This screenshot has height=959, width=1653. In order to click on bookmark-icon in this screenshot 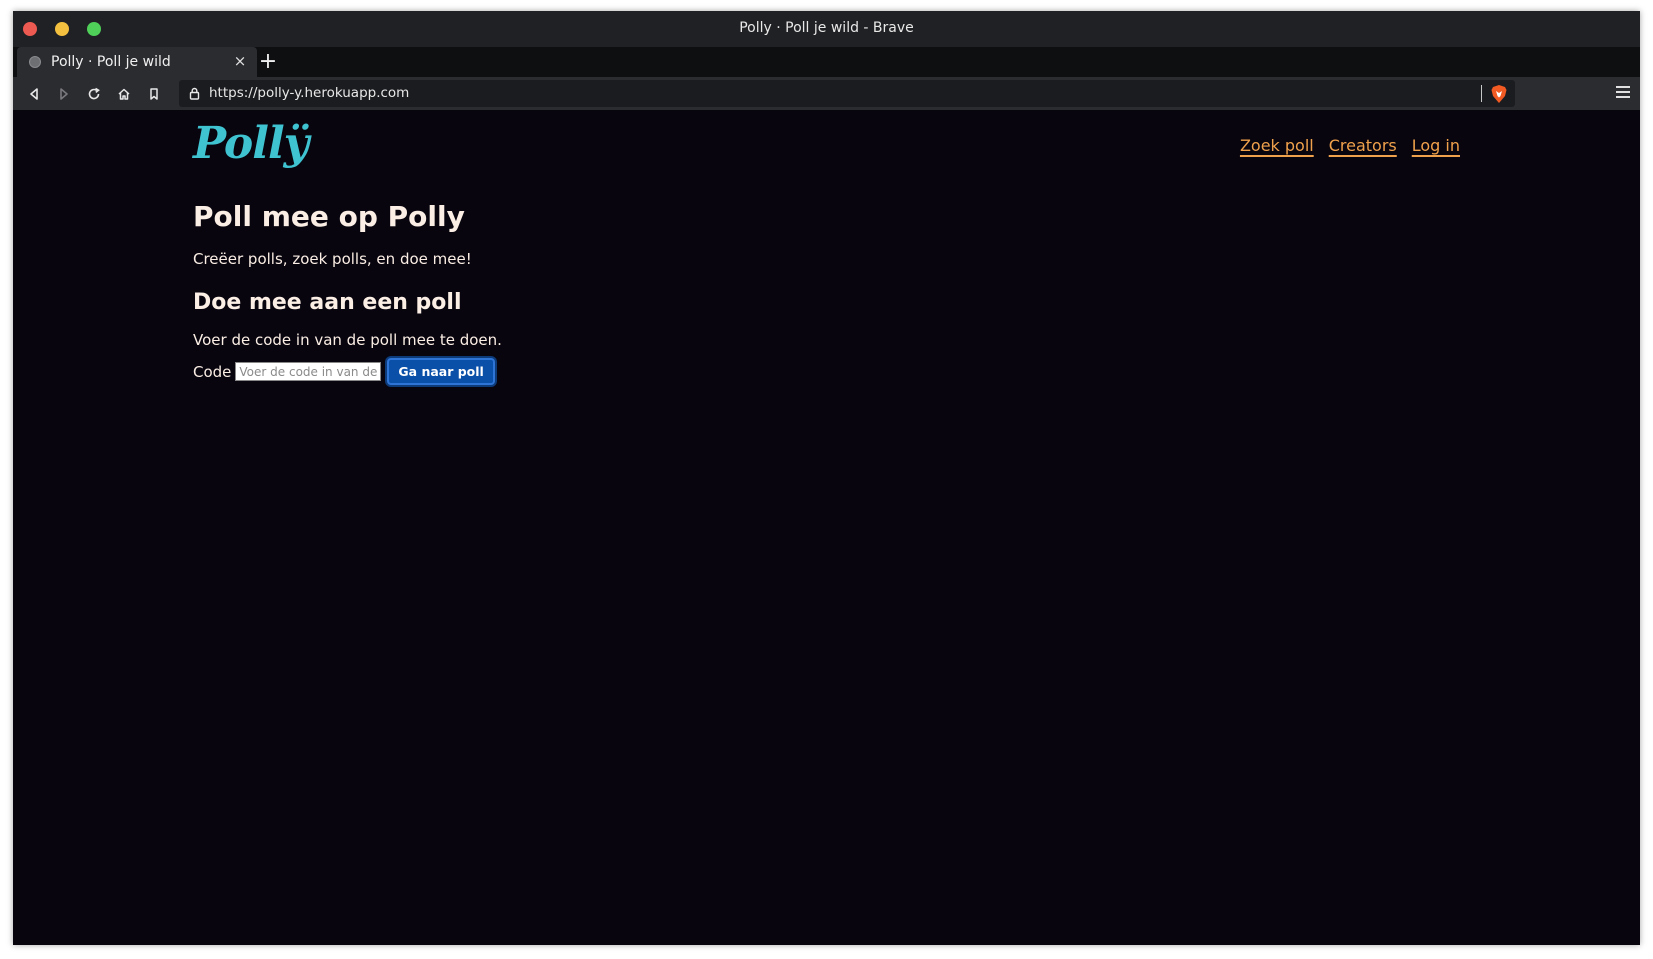, I will do `click(154, 94)`.